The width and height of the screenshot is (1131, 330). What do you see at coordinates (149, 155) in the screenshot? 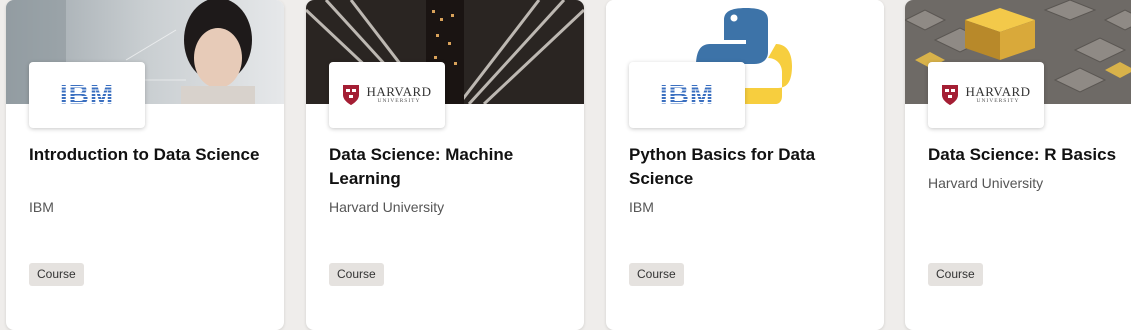
I see `course-title: Introduction to Data Science` at bounding box center [149, 155].